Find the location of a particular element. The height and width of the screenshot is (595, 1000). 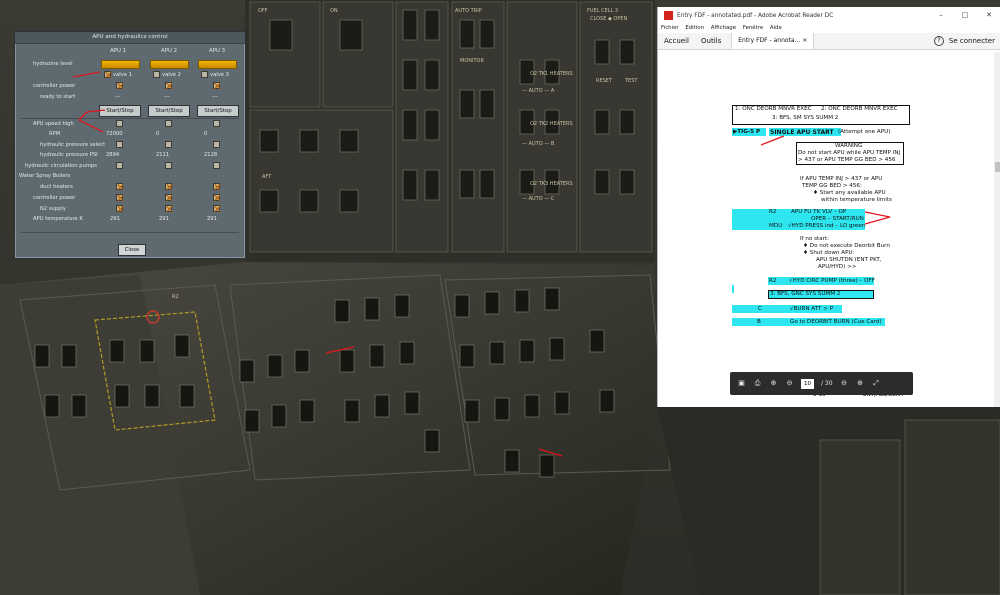

zoom-in-icon: ⊕ is located at coordinates (860, 383).